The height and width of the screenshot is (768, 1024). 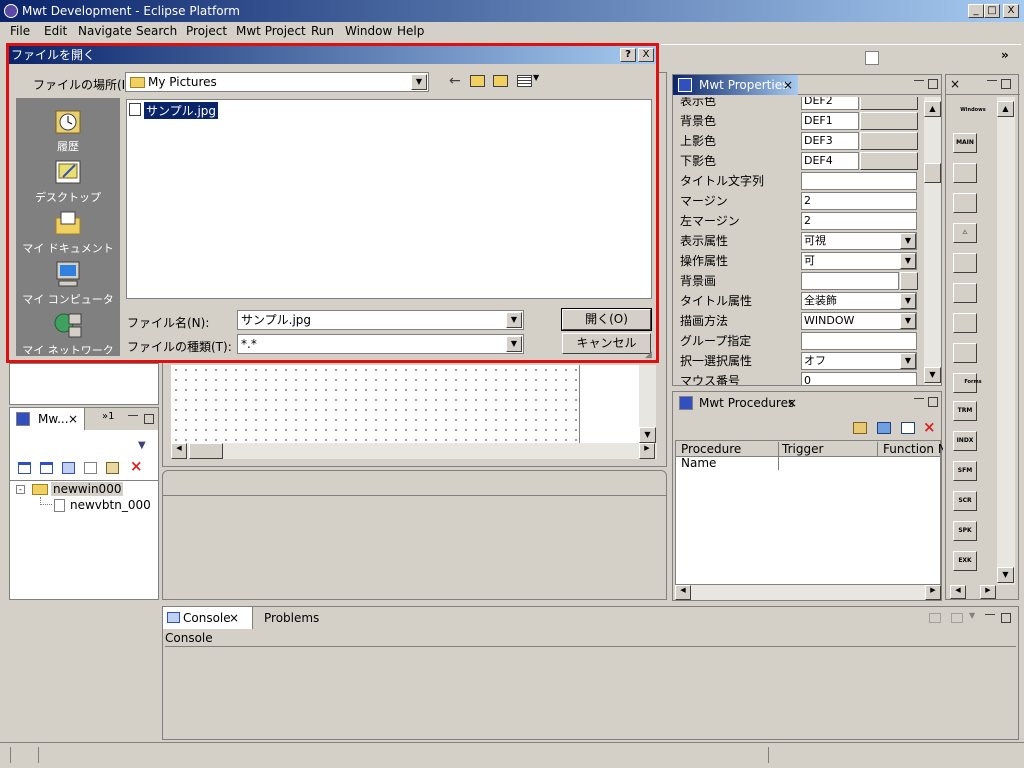 I want to click on property-value: DEF1, so click(x=830, y=121).